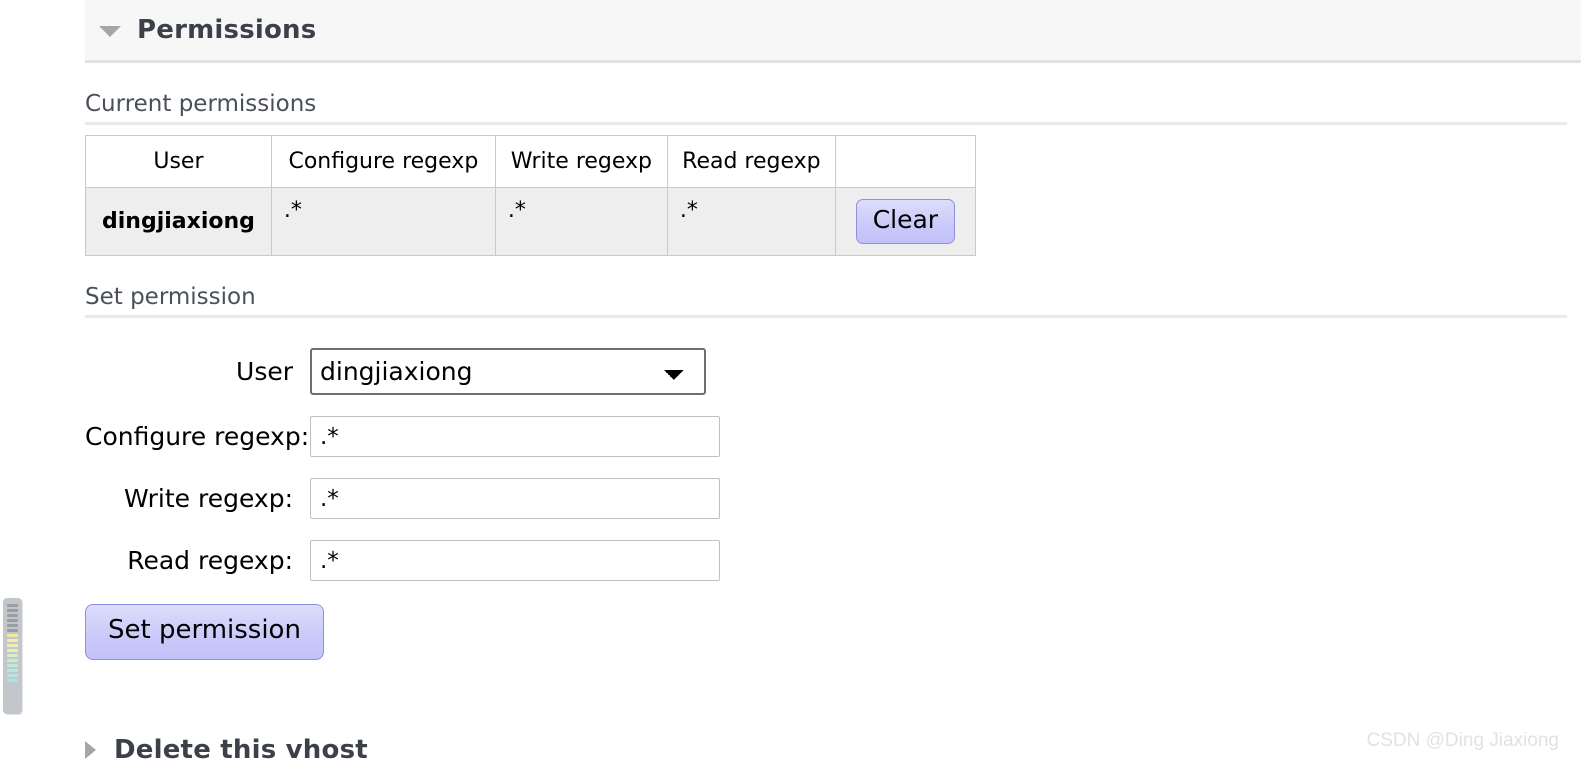  What do you see at coordinates (241, 750) in the screenshot?
I see `delete-vhost-title: Delete this vhost` at bounding box center [241, 750].